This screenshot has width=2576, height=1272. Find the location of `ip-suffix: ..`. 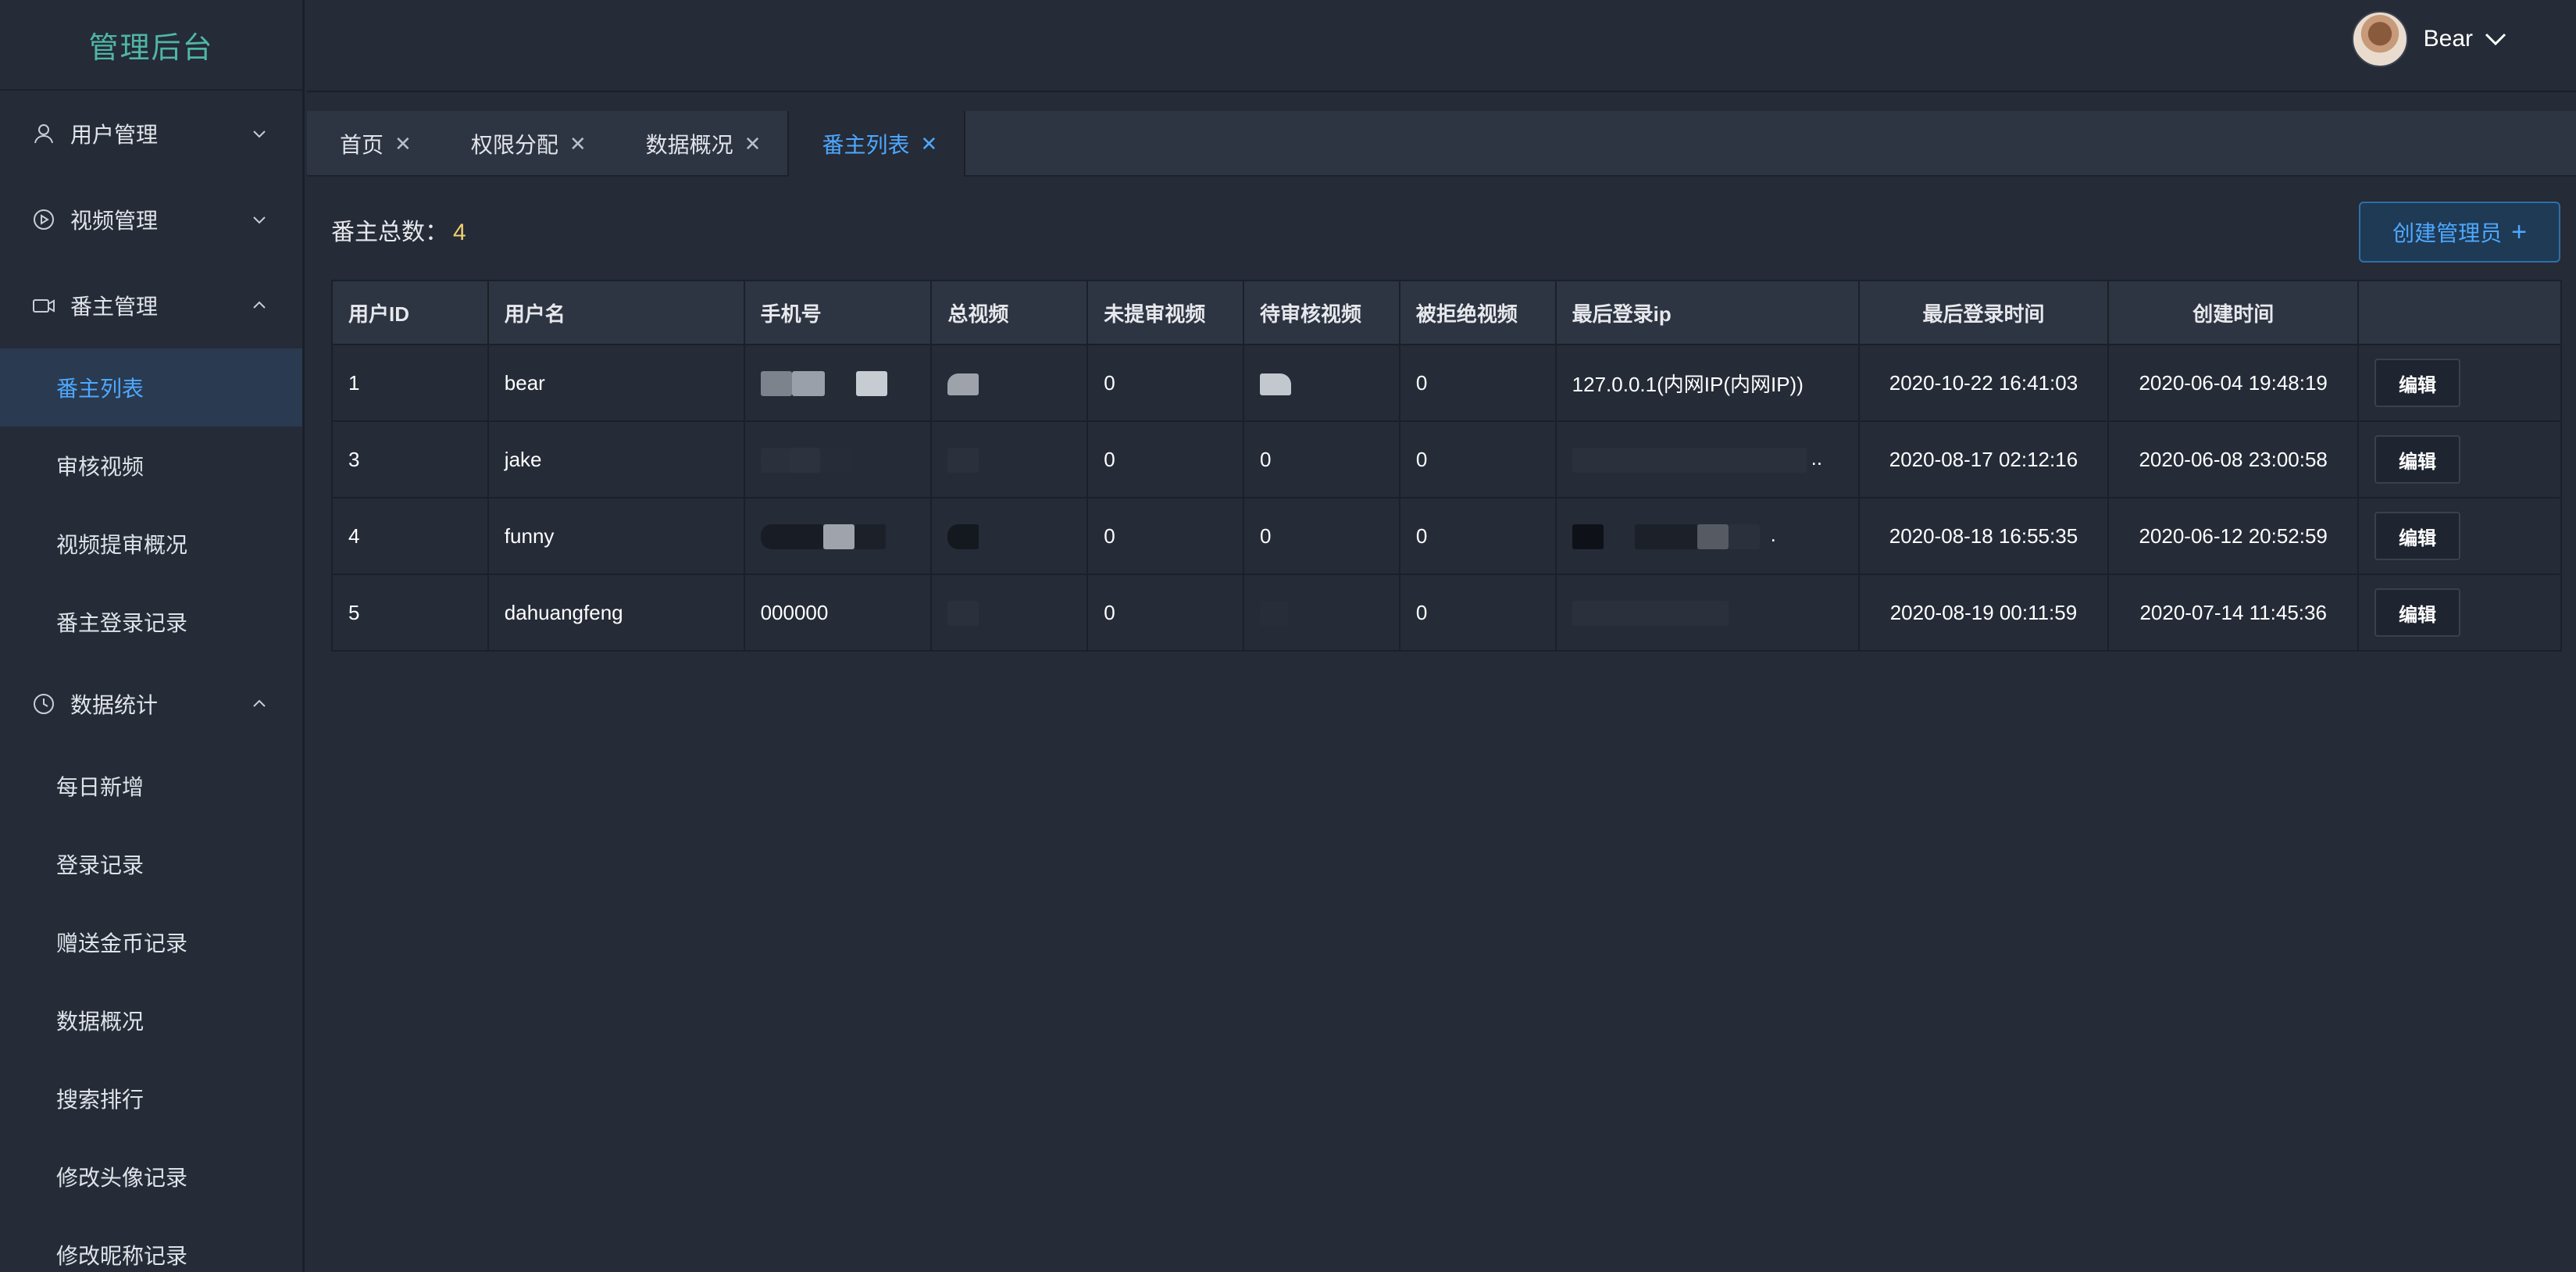

ip-suffix: .. is located at coordinates (1817, 458).